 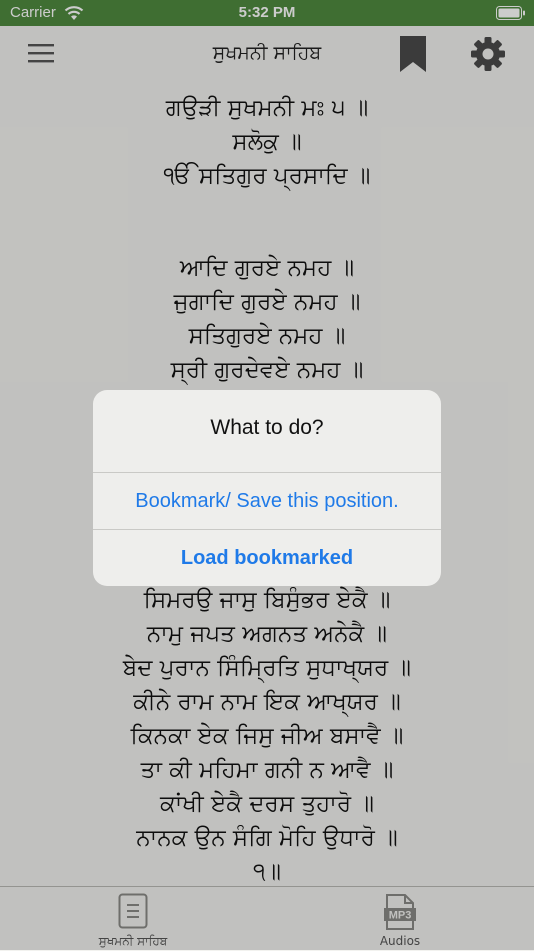 What do you see at coordinates (267, 427) in the screenshot?
I see `alert-title: What to do?` at bounding box center [267, 427].